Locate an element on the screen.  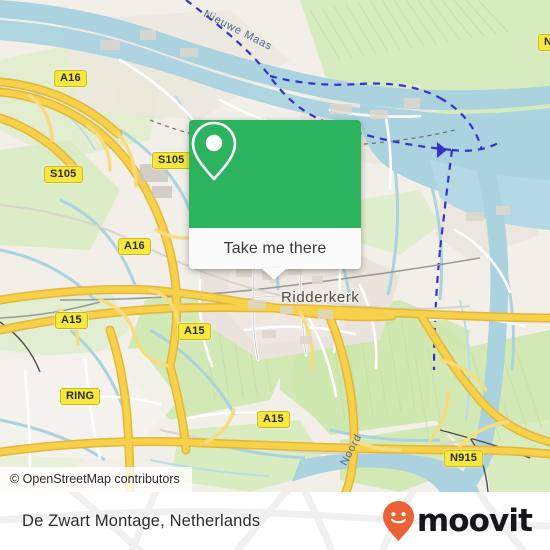
card-pointer-tail is located at coordinates (274, 274).